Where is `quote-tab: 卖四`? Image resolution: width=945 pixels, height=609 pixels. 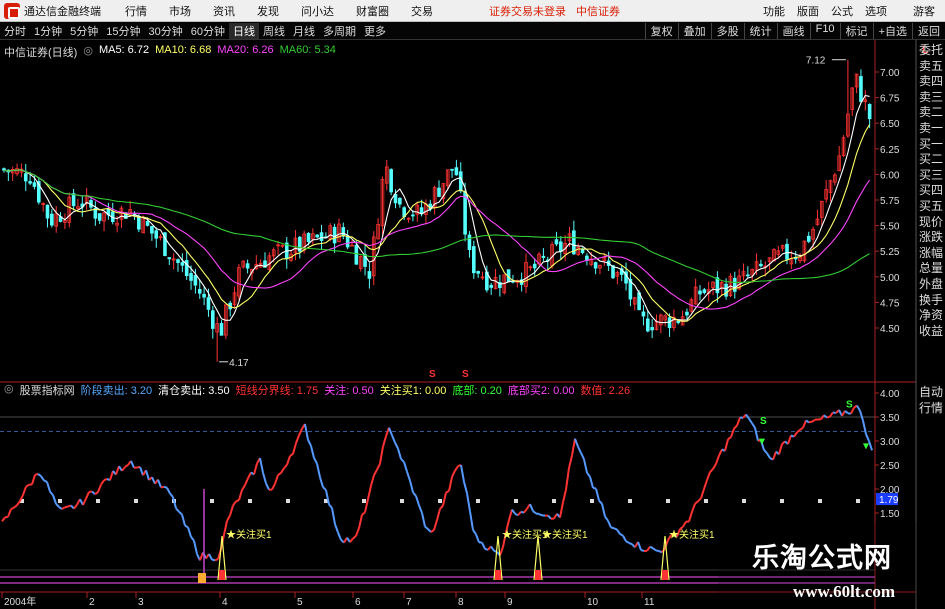
quote-tab: 卖四 is located at coordinates (931, 82).